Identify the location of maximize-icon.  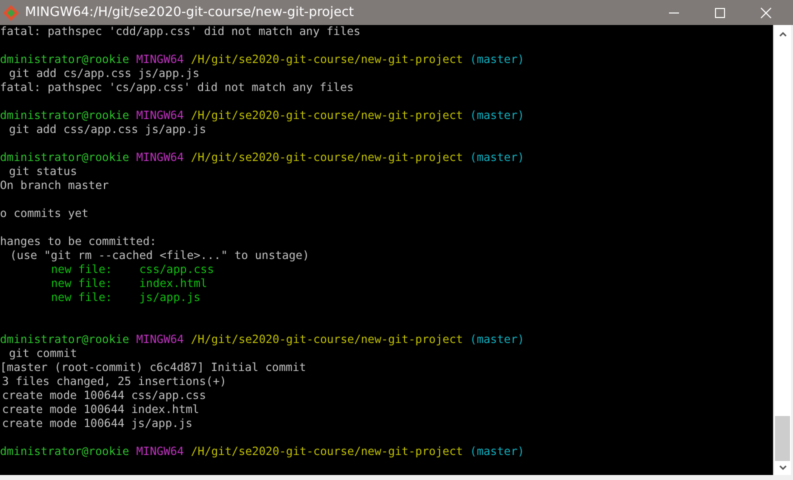
(720, 12).